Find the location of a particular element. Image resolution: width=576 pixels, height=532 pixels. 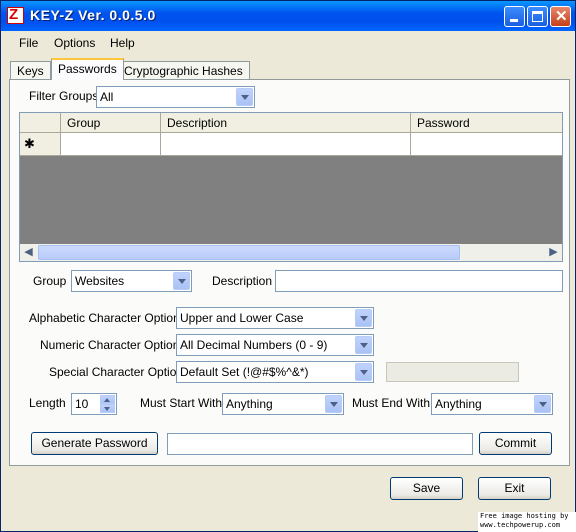

save-button: Save is located at coordinates (426, 488).